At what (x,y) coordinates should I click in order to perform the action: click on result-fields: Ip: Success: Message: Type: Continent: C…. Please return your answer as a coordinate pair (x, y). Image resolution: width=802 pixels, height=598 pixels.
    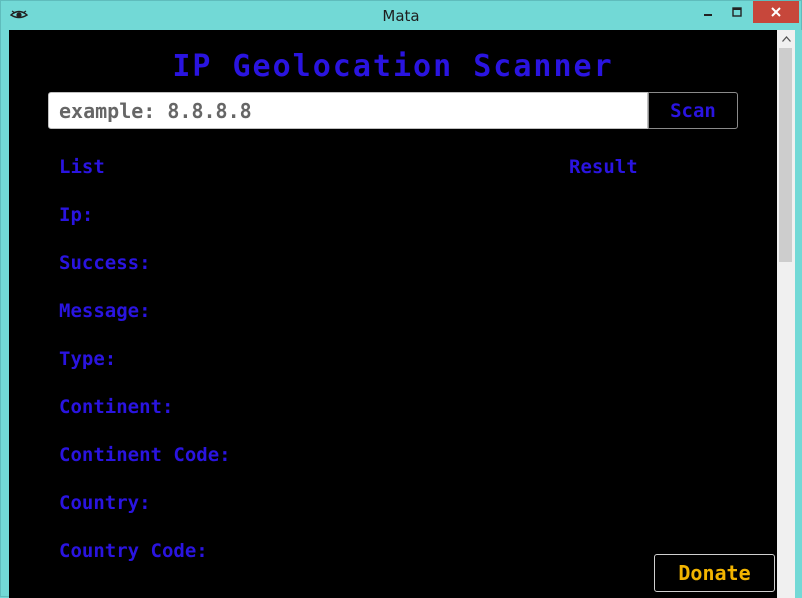
    Looking at the image, I should click on (145, 396).